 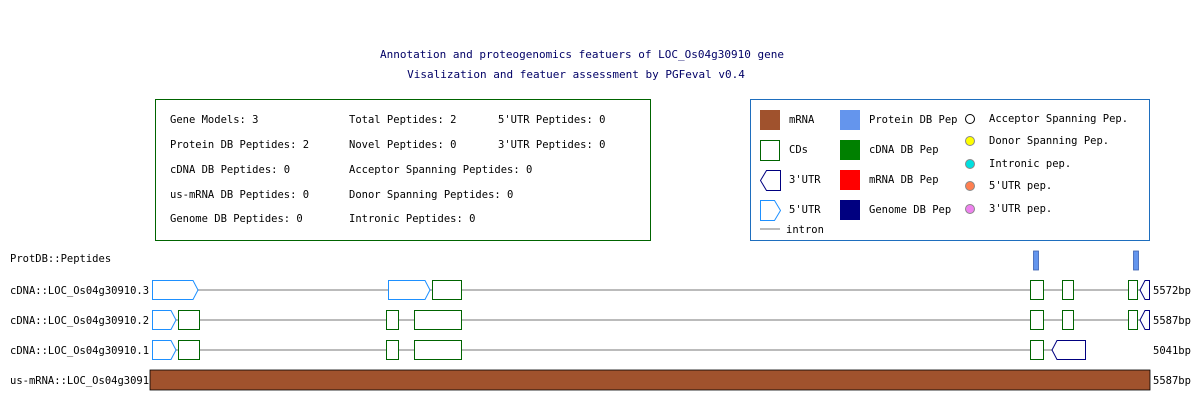 I want to click on legend-3utr-swatch, so click(x=770, y=180).